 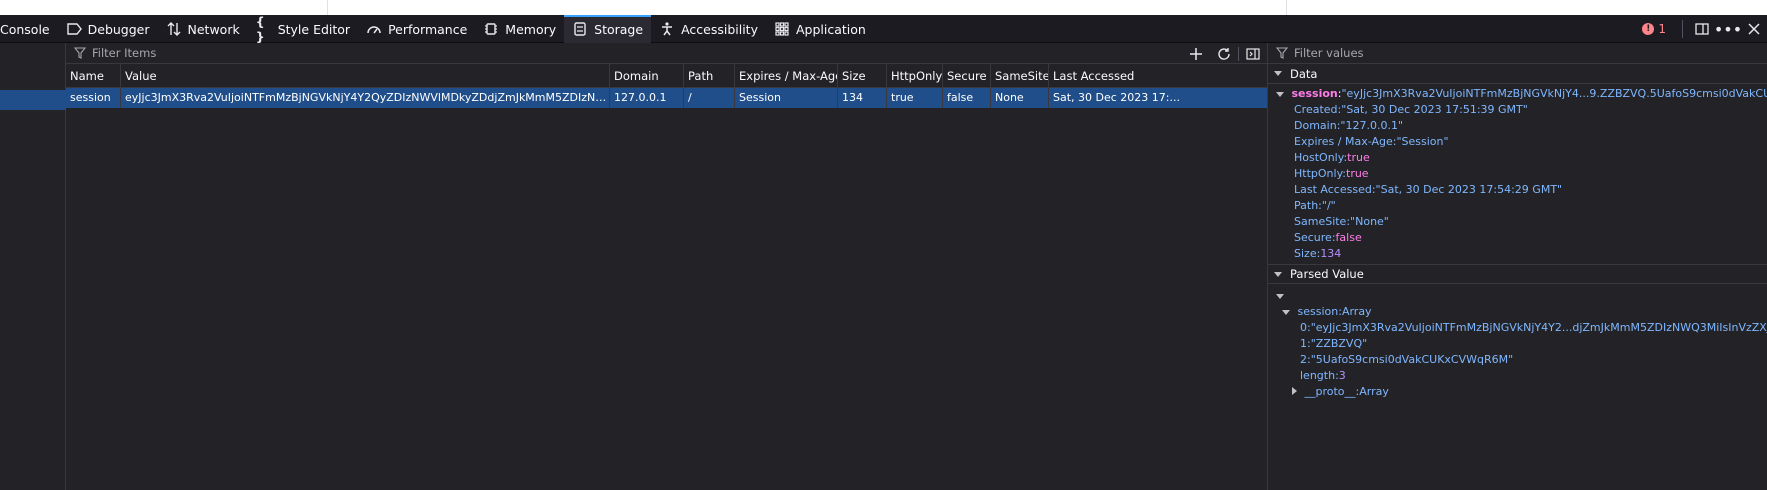 I want to click on tab-network: Network, so click(x=203, y=29).